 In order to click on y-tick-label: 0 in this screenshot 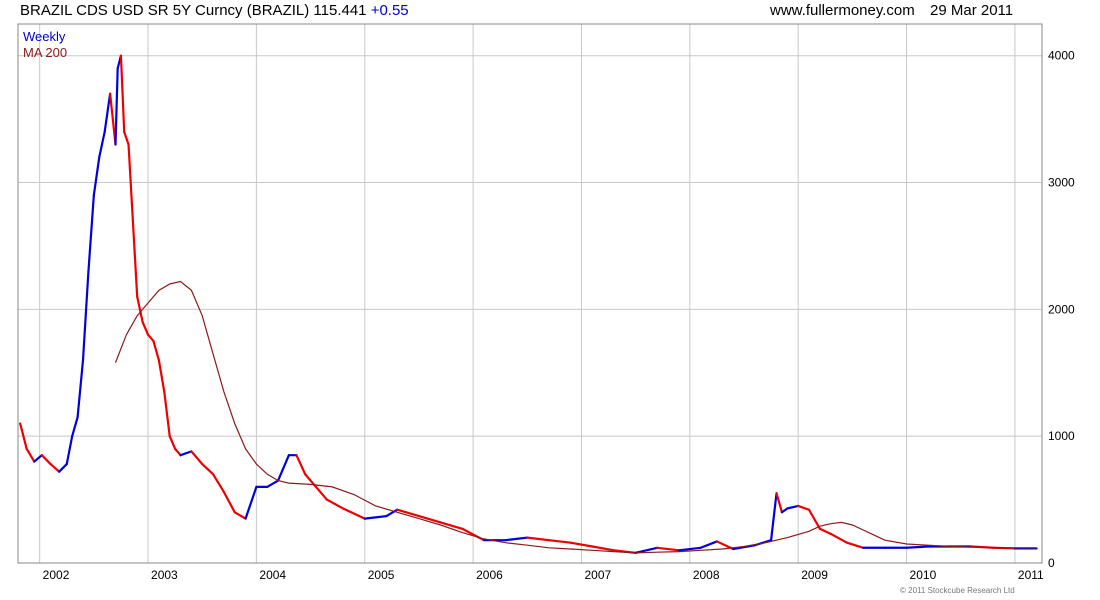, I will do `click(1051, 563)`.